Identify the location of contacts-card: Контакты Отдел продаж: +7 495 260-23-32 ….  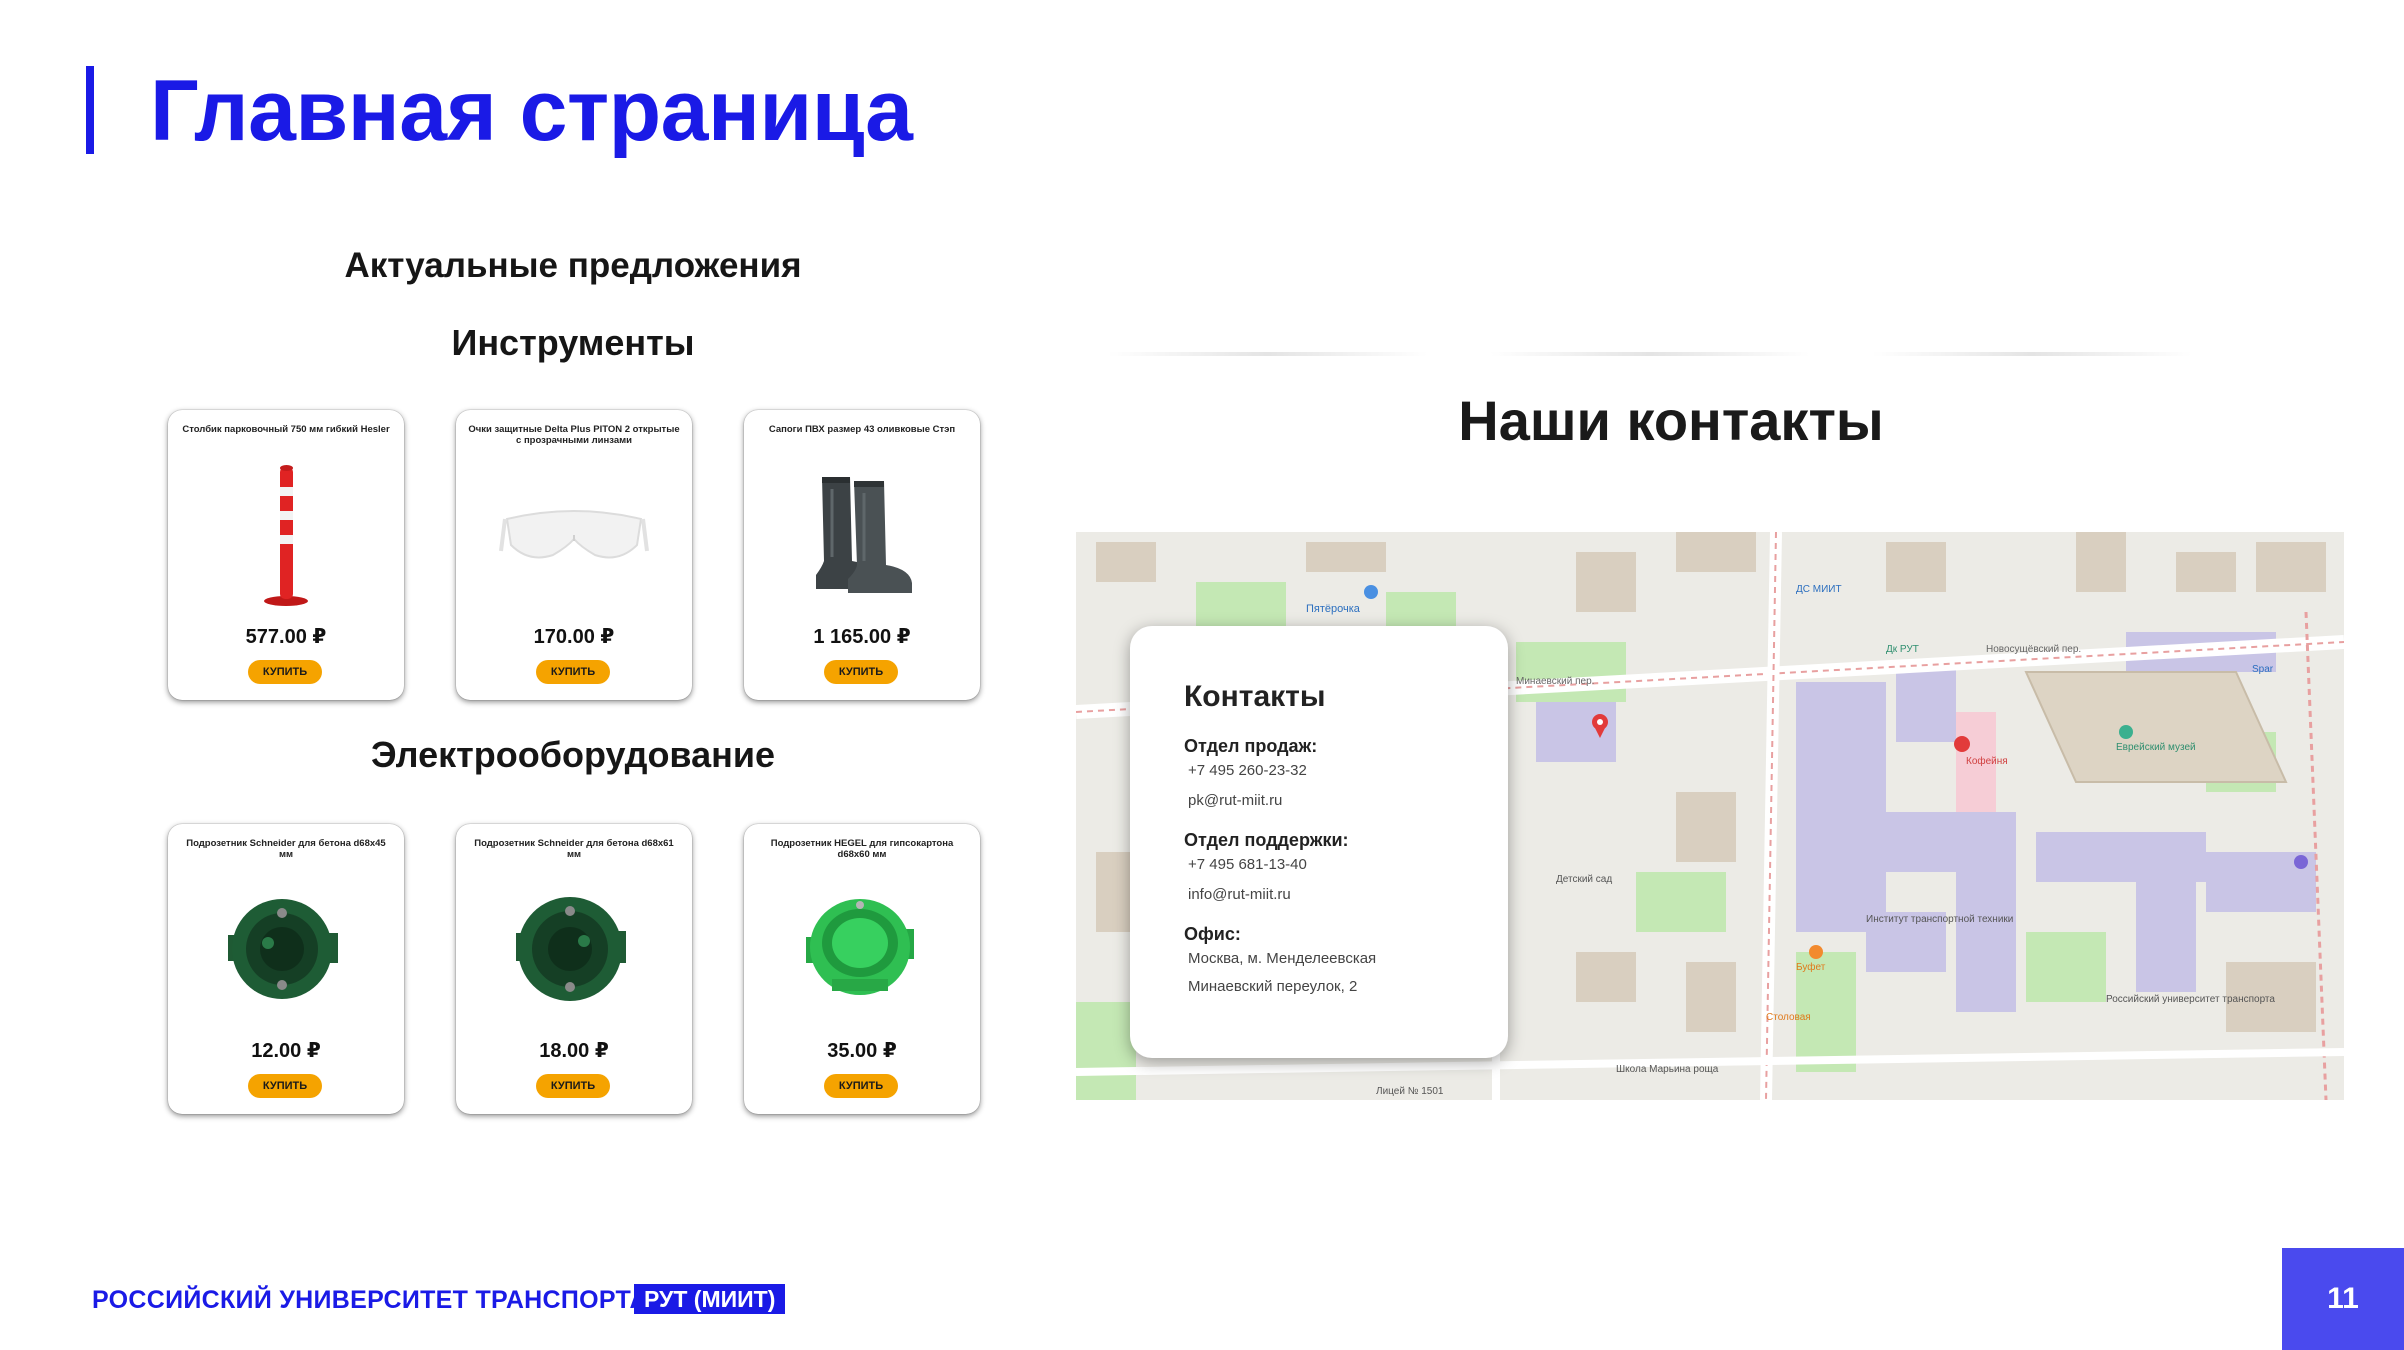
(1319, 842).